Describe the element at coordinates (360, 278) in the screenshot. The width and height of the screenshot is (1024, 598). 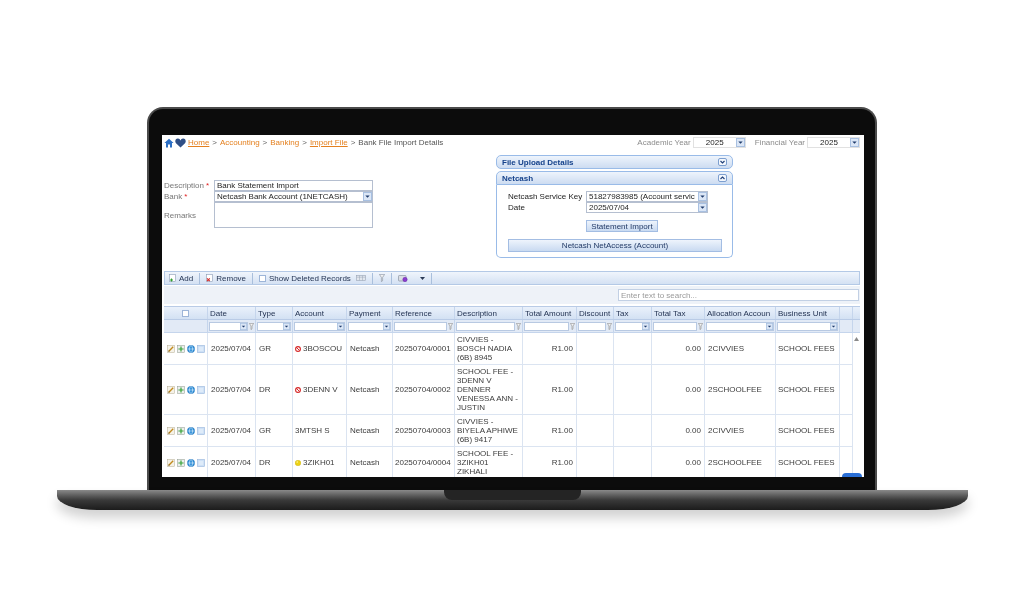
I see `columns-icon` at that location.